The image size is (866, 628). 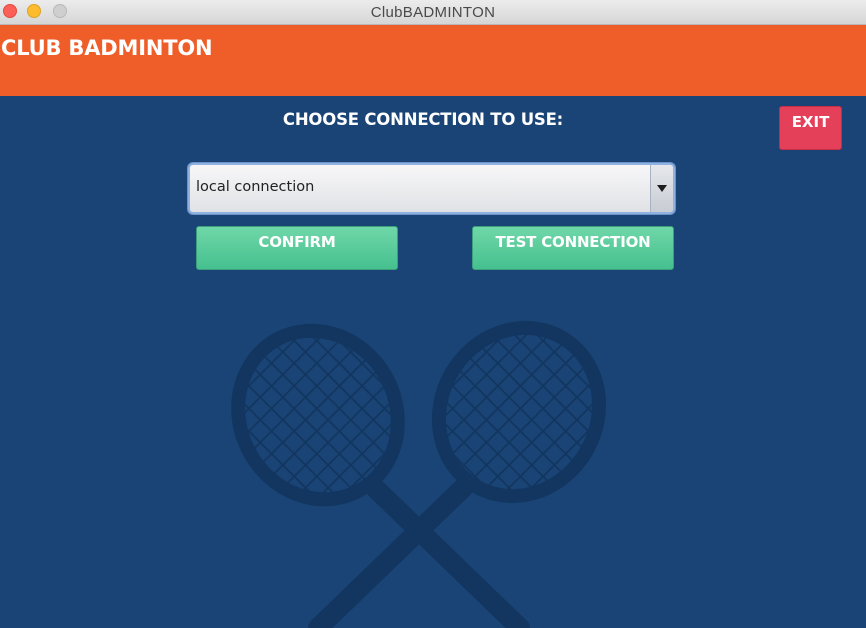 What do you see at coordinates (255, 187) in the screenshot?
I see `connection-select-value: local connection` at bounding box center [255, 187].